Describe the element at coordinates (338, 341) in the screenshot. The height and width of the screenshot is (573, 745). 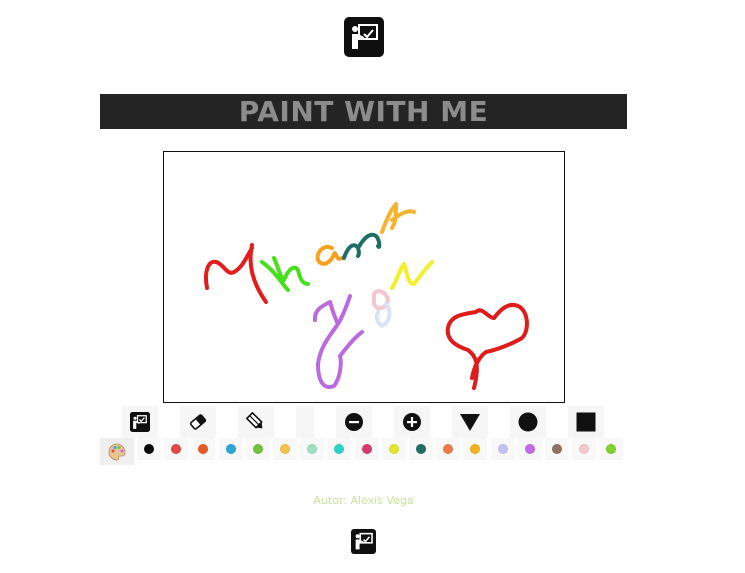
I see `stroke-letter-y` at that location.